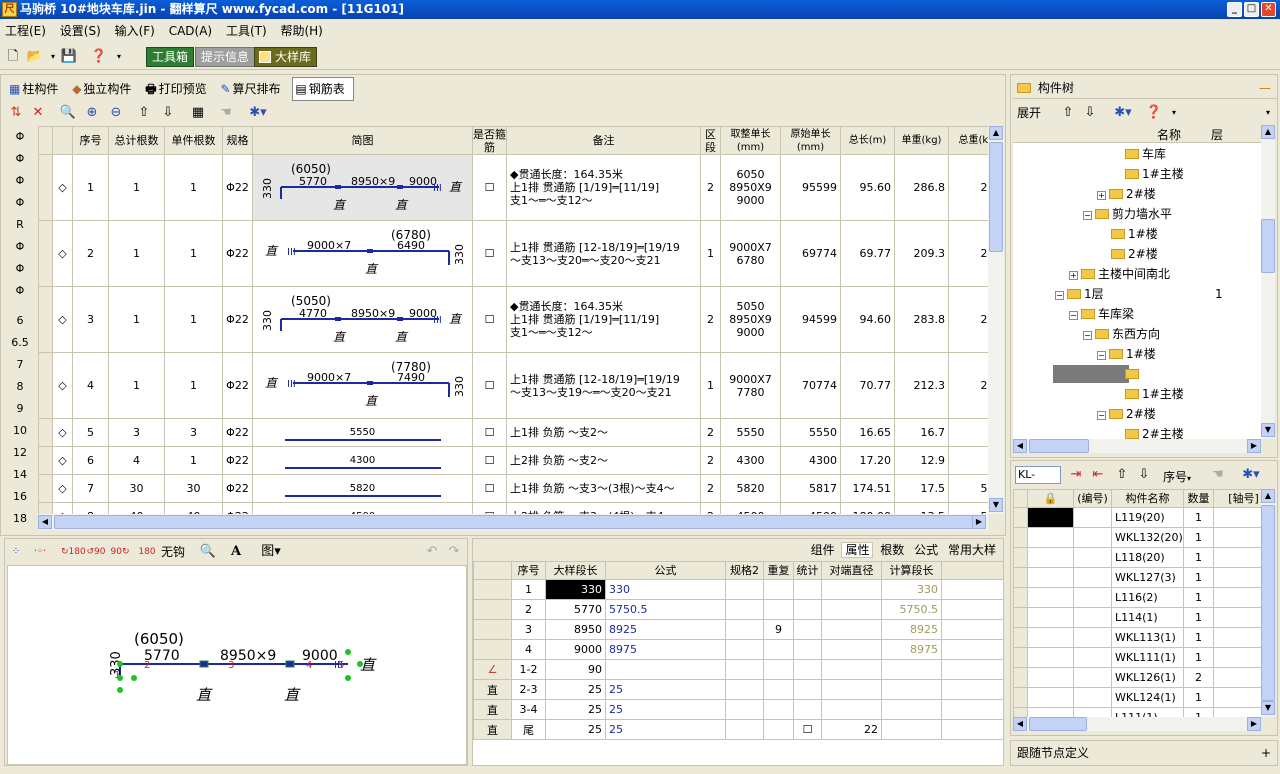  Describe the element at coordinates (104, 89) in the screenshot. I see `tab-independent-component: ◆ 独立构件` at that location.